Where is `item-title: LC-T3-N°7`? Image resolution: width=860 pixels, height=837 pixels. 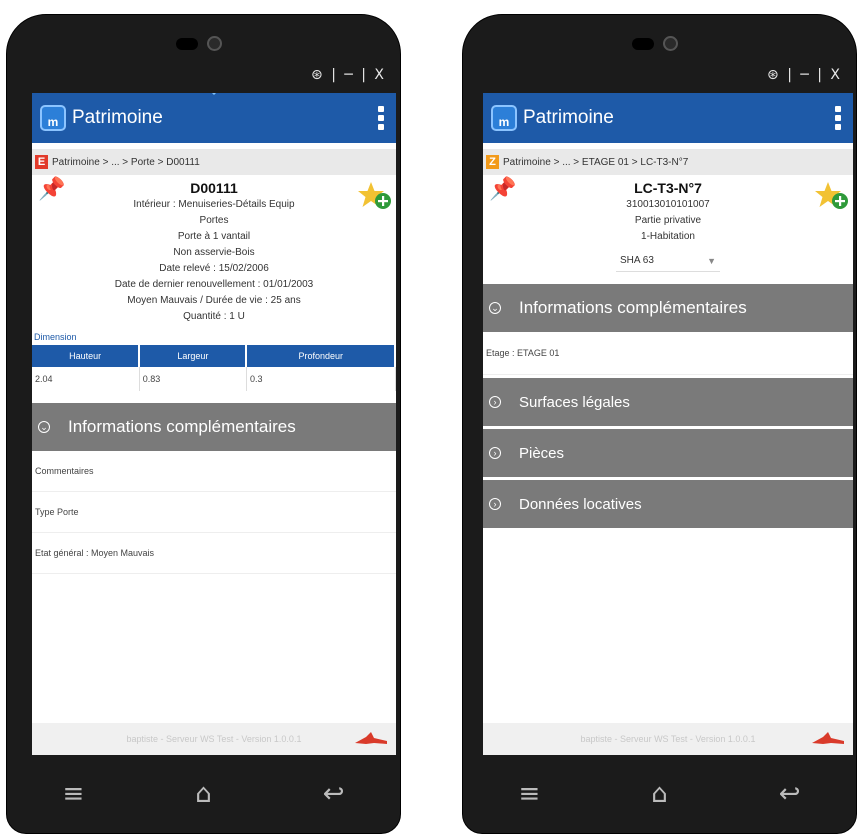 item-title: LC-T3-N°7 is located at coordinates (668, 188).